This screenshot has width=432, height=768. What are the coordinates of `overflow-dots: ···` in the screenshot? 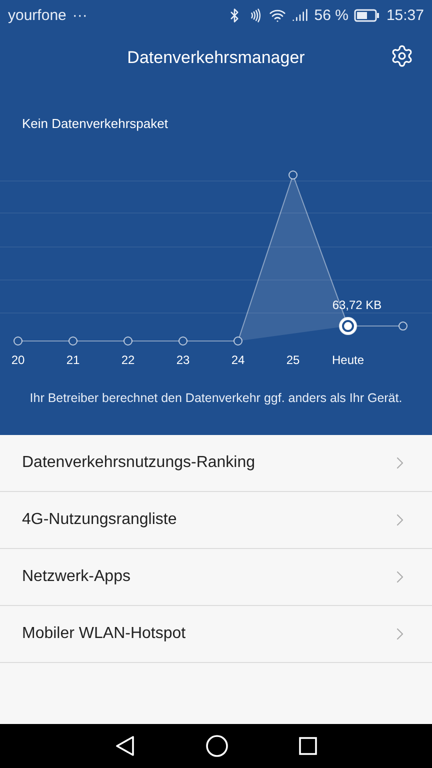 It's located at (80, 15).